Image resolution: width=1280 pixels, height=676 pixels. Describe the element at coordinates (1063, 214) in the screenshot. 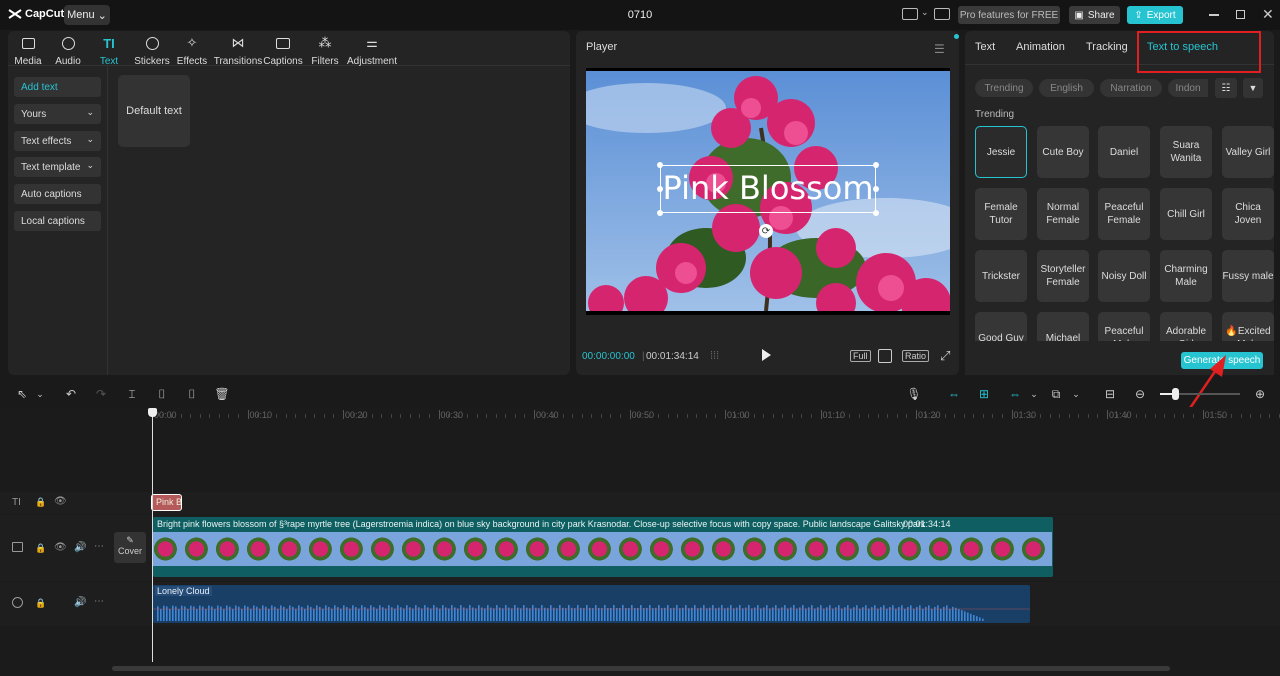

I see `voice-card: Normal Female` at that location.